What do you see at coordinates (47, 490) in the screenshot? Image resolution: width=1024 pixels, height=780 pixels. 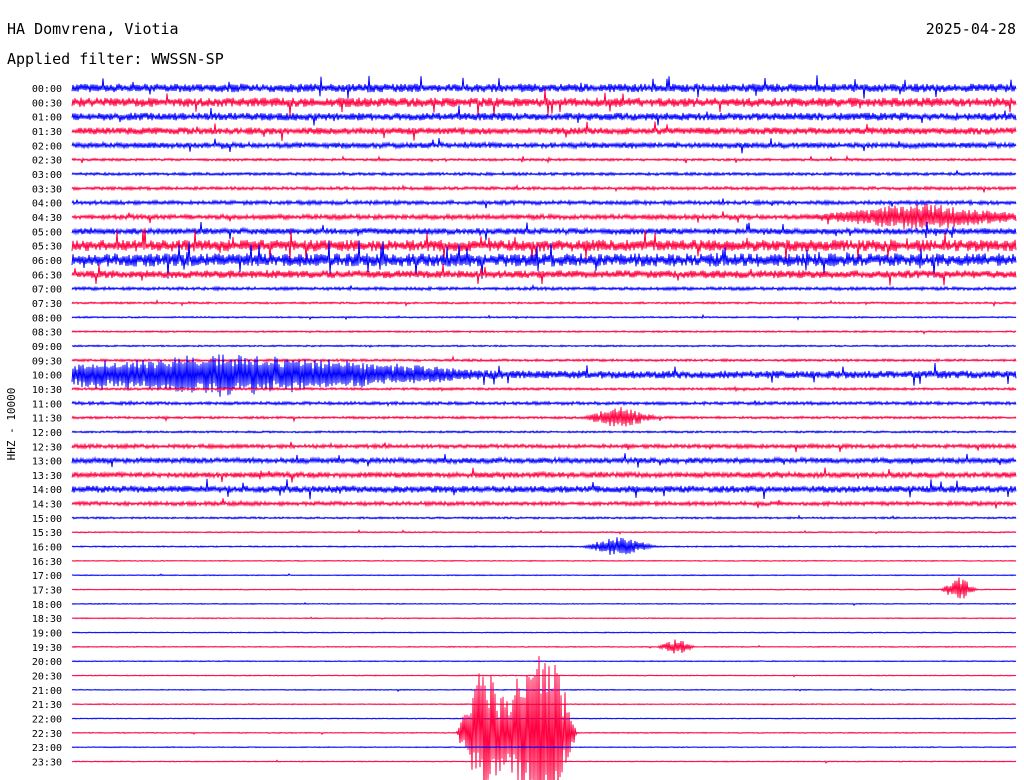 I see `row-time-label: 14:00` at bounding box center [47, 490].